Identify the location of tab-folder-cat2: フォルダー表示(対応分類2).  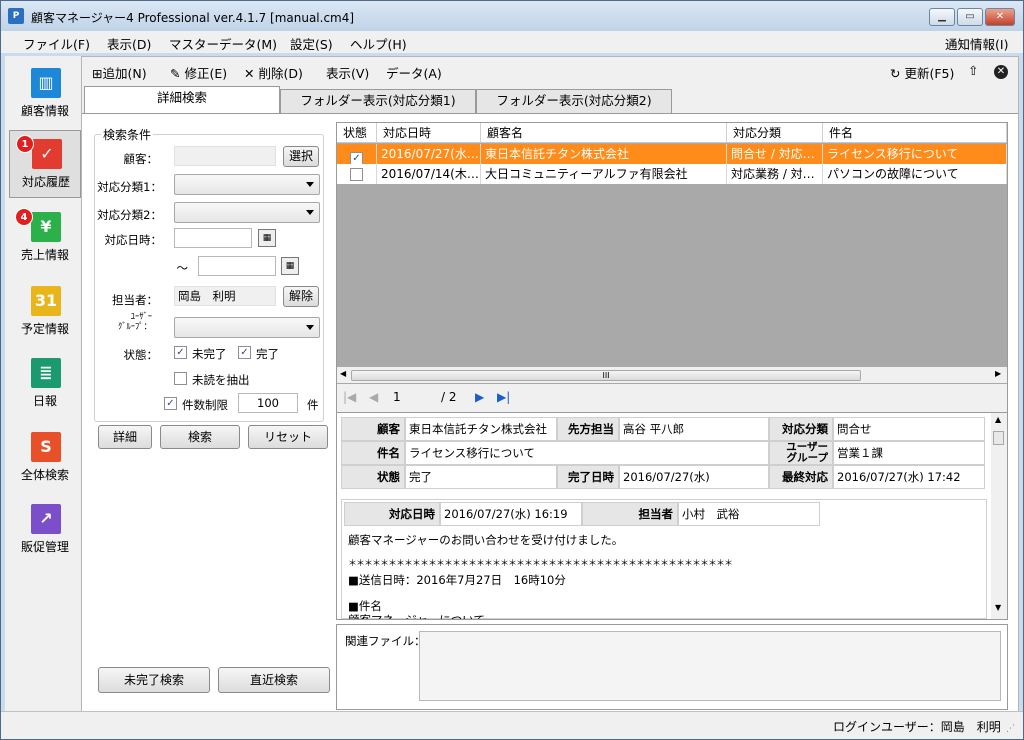
(574, 101).